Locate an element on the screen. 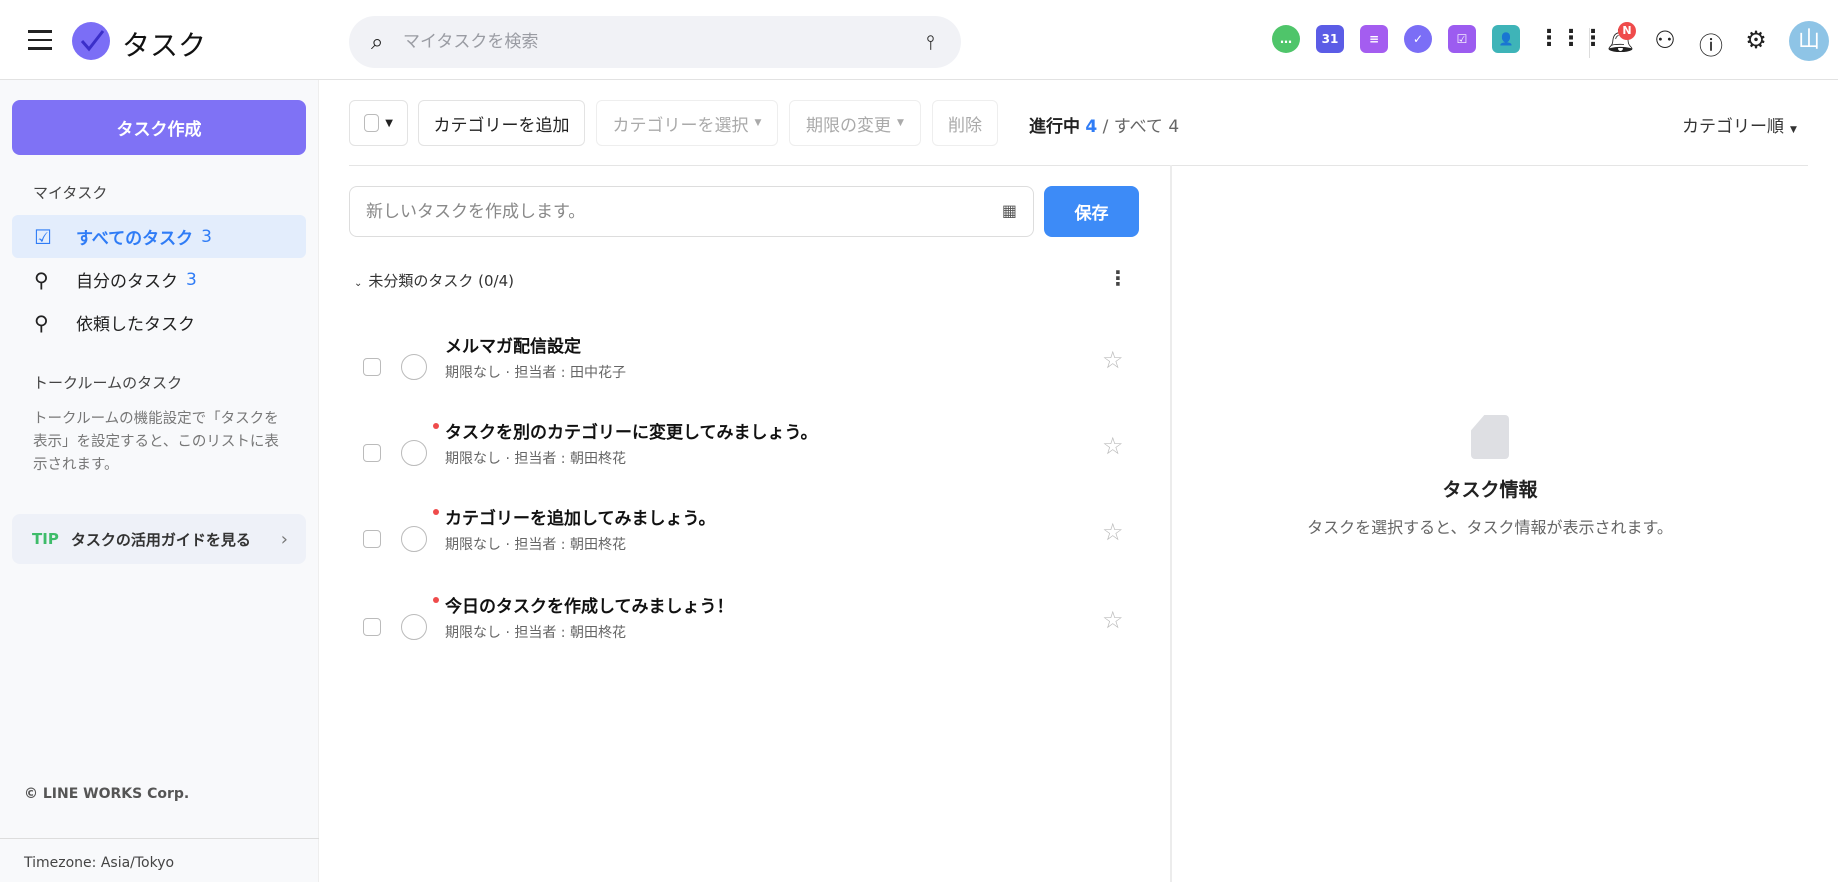  more-icon: ⋮ is located at coordinates (1118, 278).